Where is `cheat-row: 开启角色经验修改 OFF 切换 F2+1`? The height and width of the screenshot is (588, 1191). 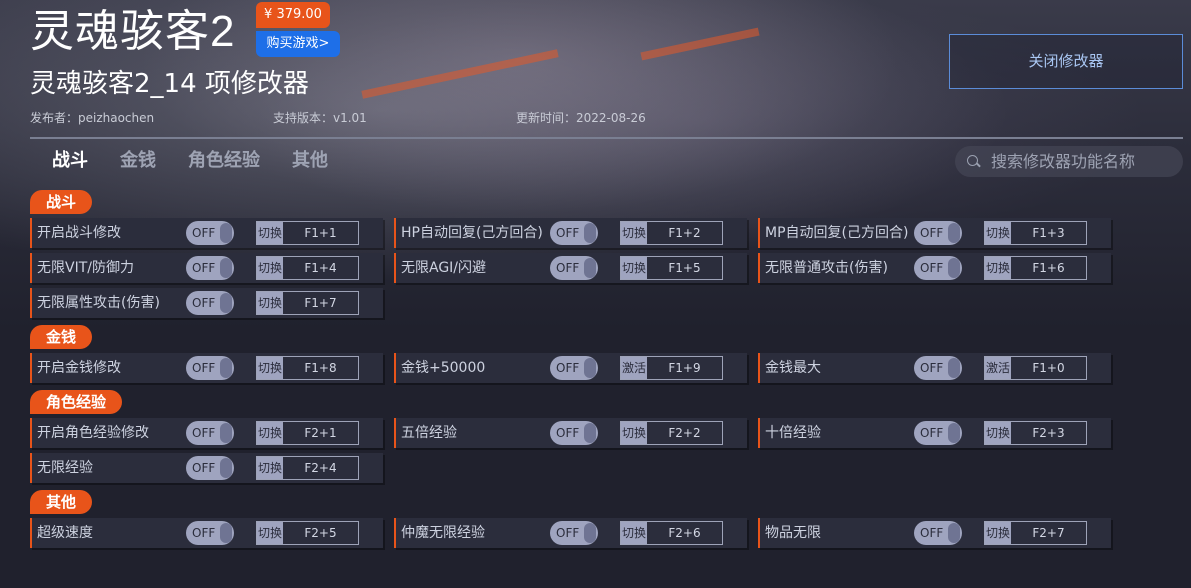 cheat-row: 开启角色经验修改 OFF 切换 F2+1 is located at coordinates (206, 433).